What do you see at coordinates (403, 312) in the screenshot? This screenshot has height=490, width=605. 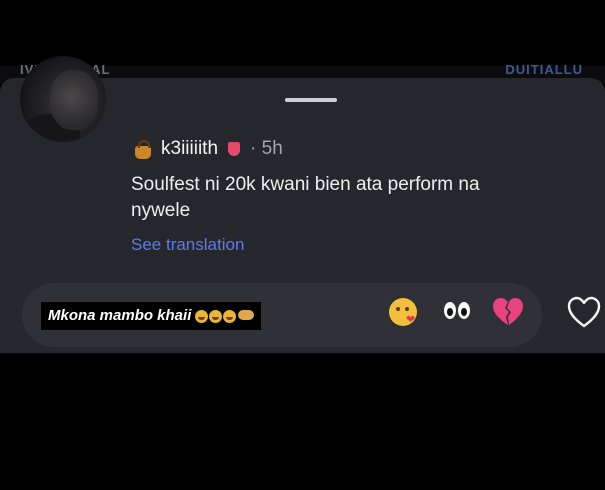 I see `kissing-heart-emoji-button: ❤` at bounding box center [403, 312].